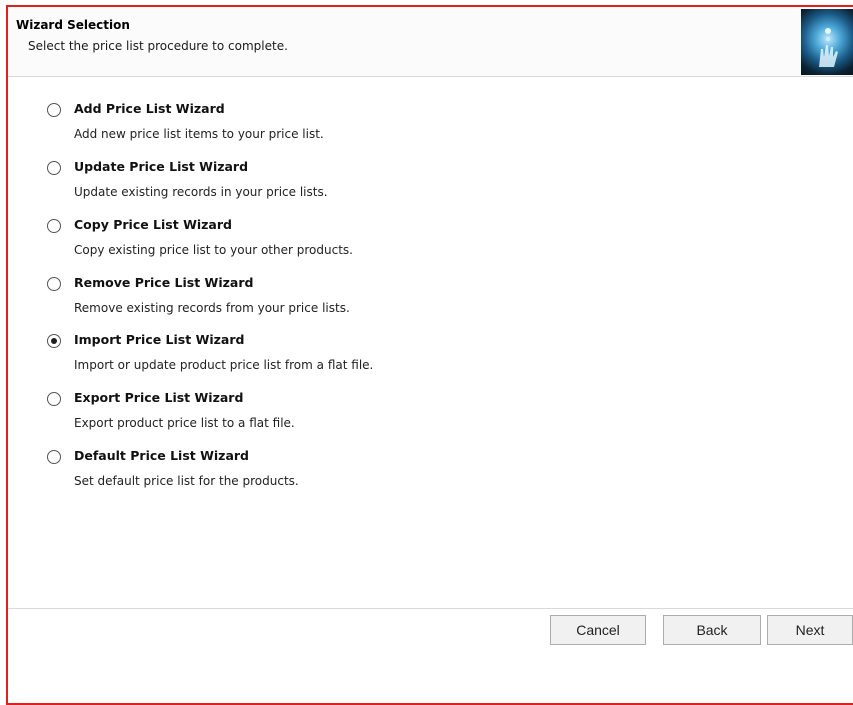 This screenshot has height=705, width=853. Describe the element at coordinates (159, 397) in the screenshot. I see `option-title: Export Price List Wizard` at that location.